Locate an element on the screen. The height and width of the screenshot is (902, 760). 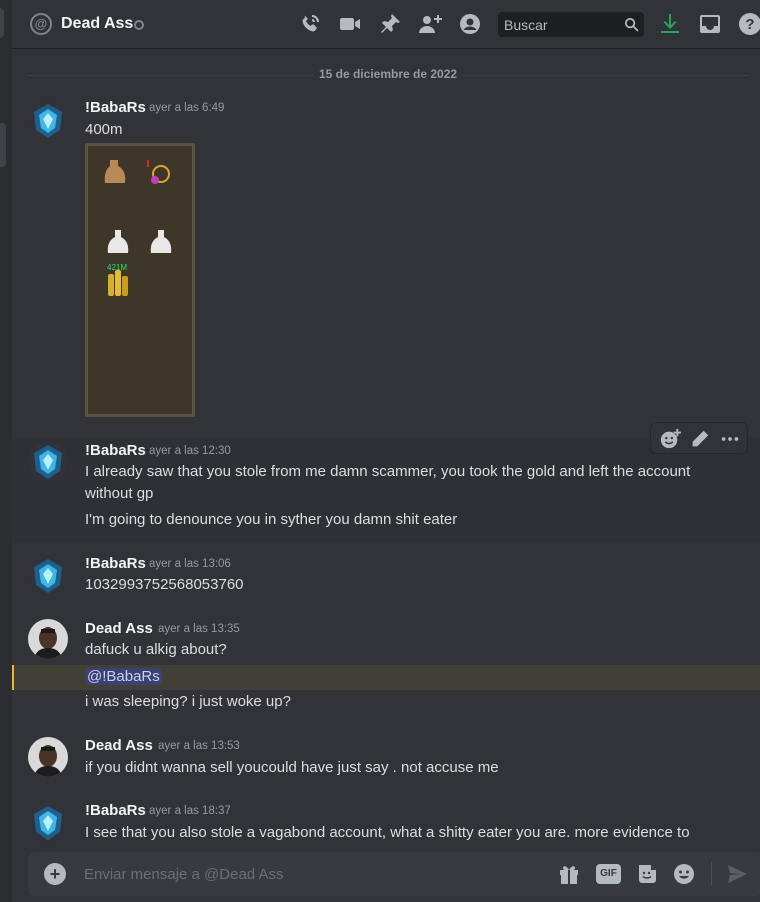
message-text: @!BabaRs is located at coordinates (405, 677).